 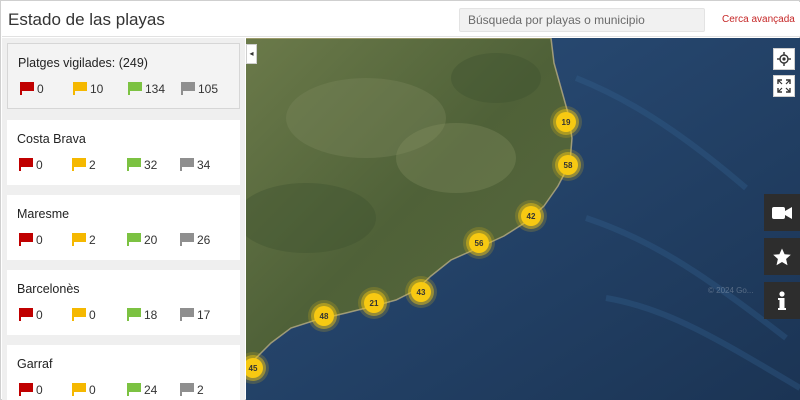 I want to click on fullscreen-button, so click(x=784, y=86).